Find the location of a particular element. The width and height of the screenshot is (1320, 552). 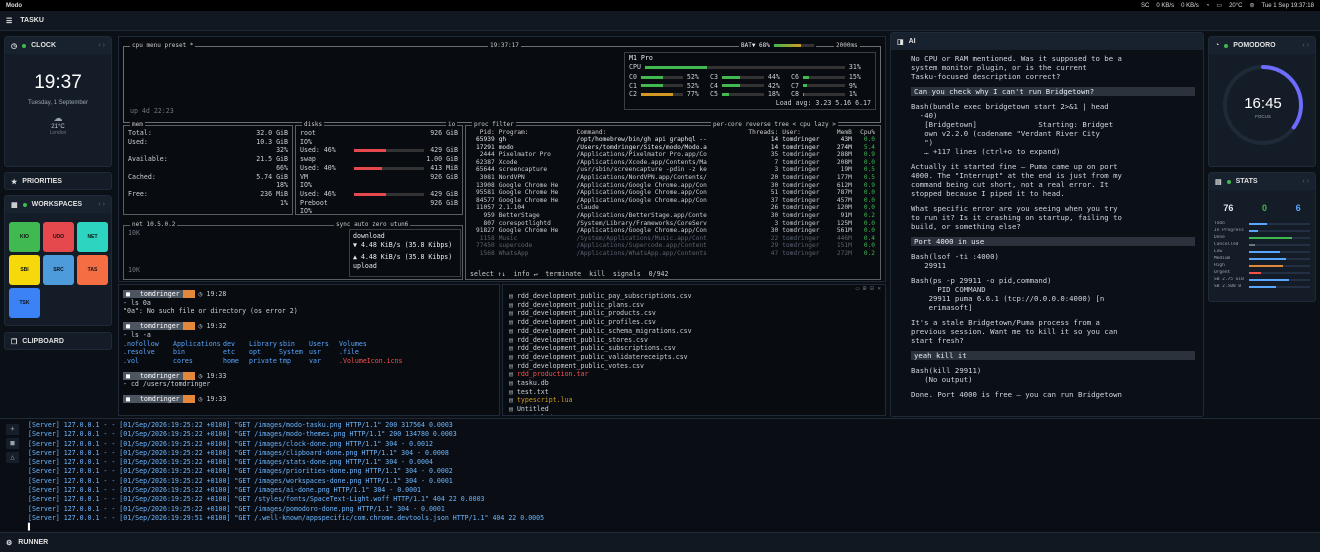

disk-row: Used: 46% 429 GiB is located at coordinates (379, 150).